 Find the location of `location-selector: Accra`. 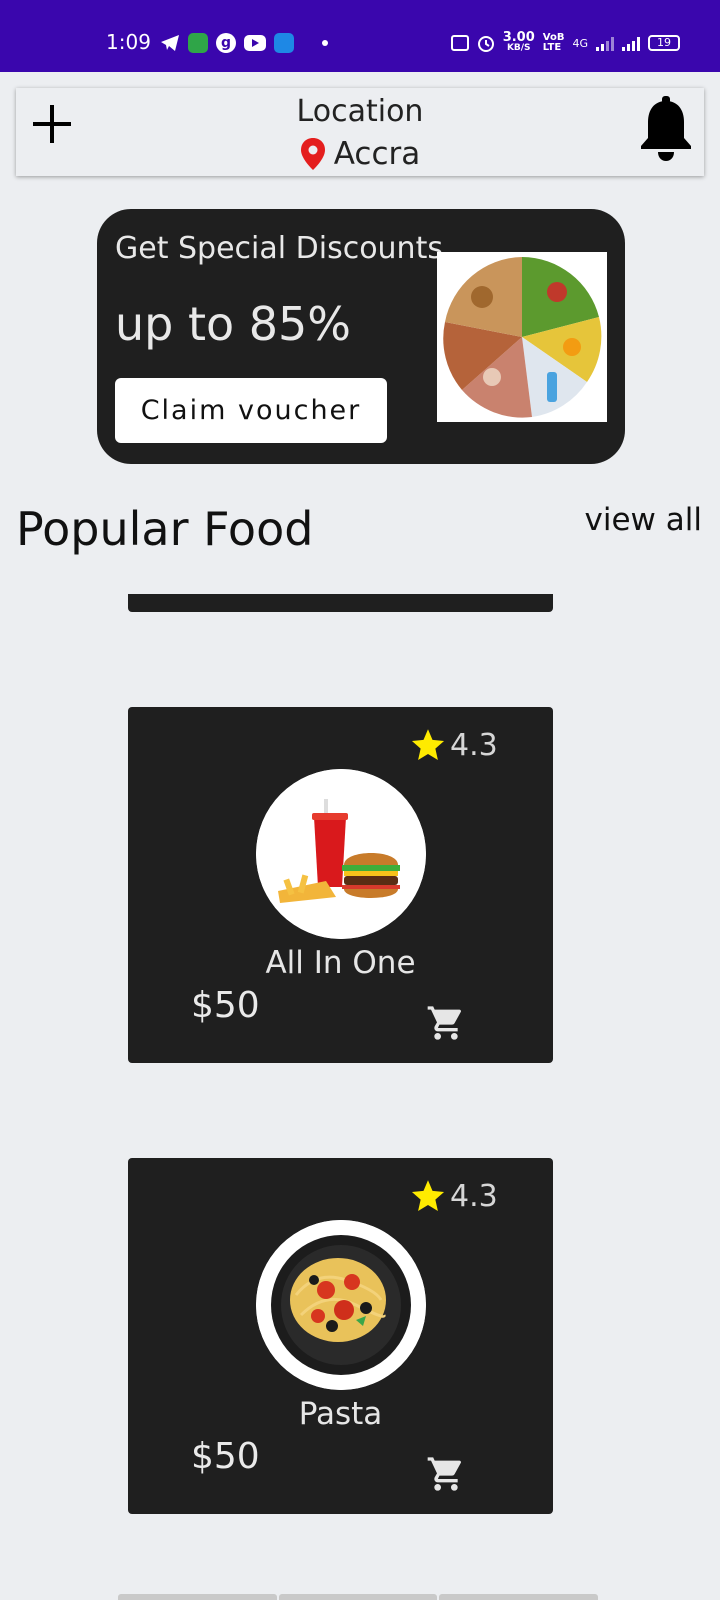

location-selector: Accra is located at coordinates (360, 154).